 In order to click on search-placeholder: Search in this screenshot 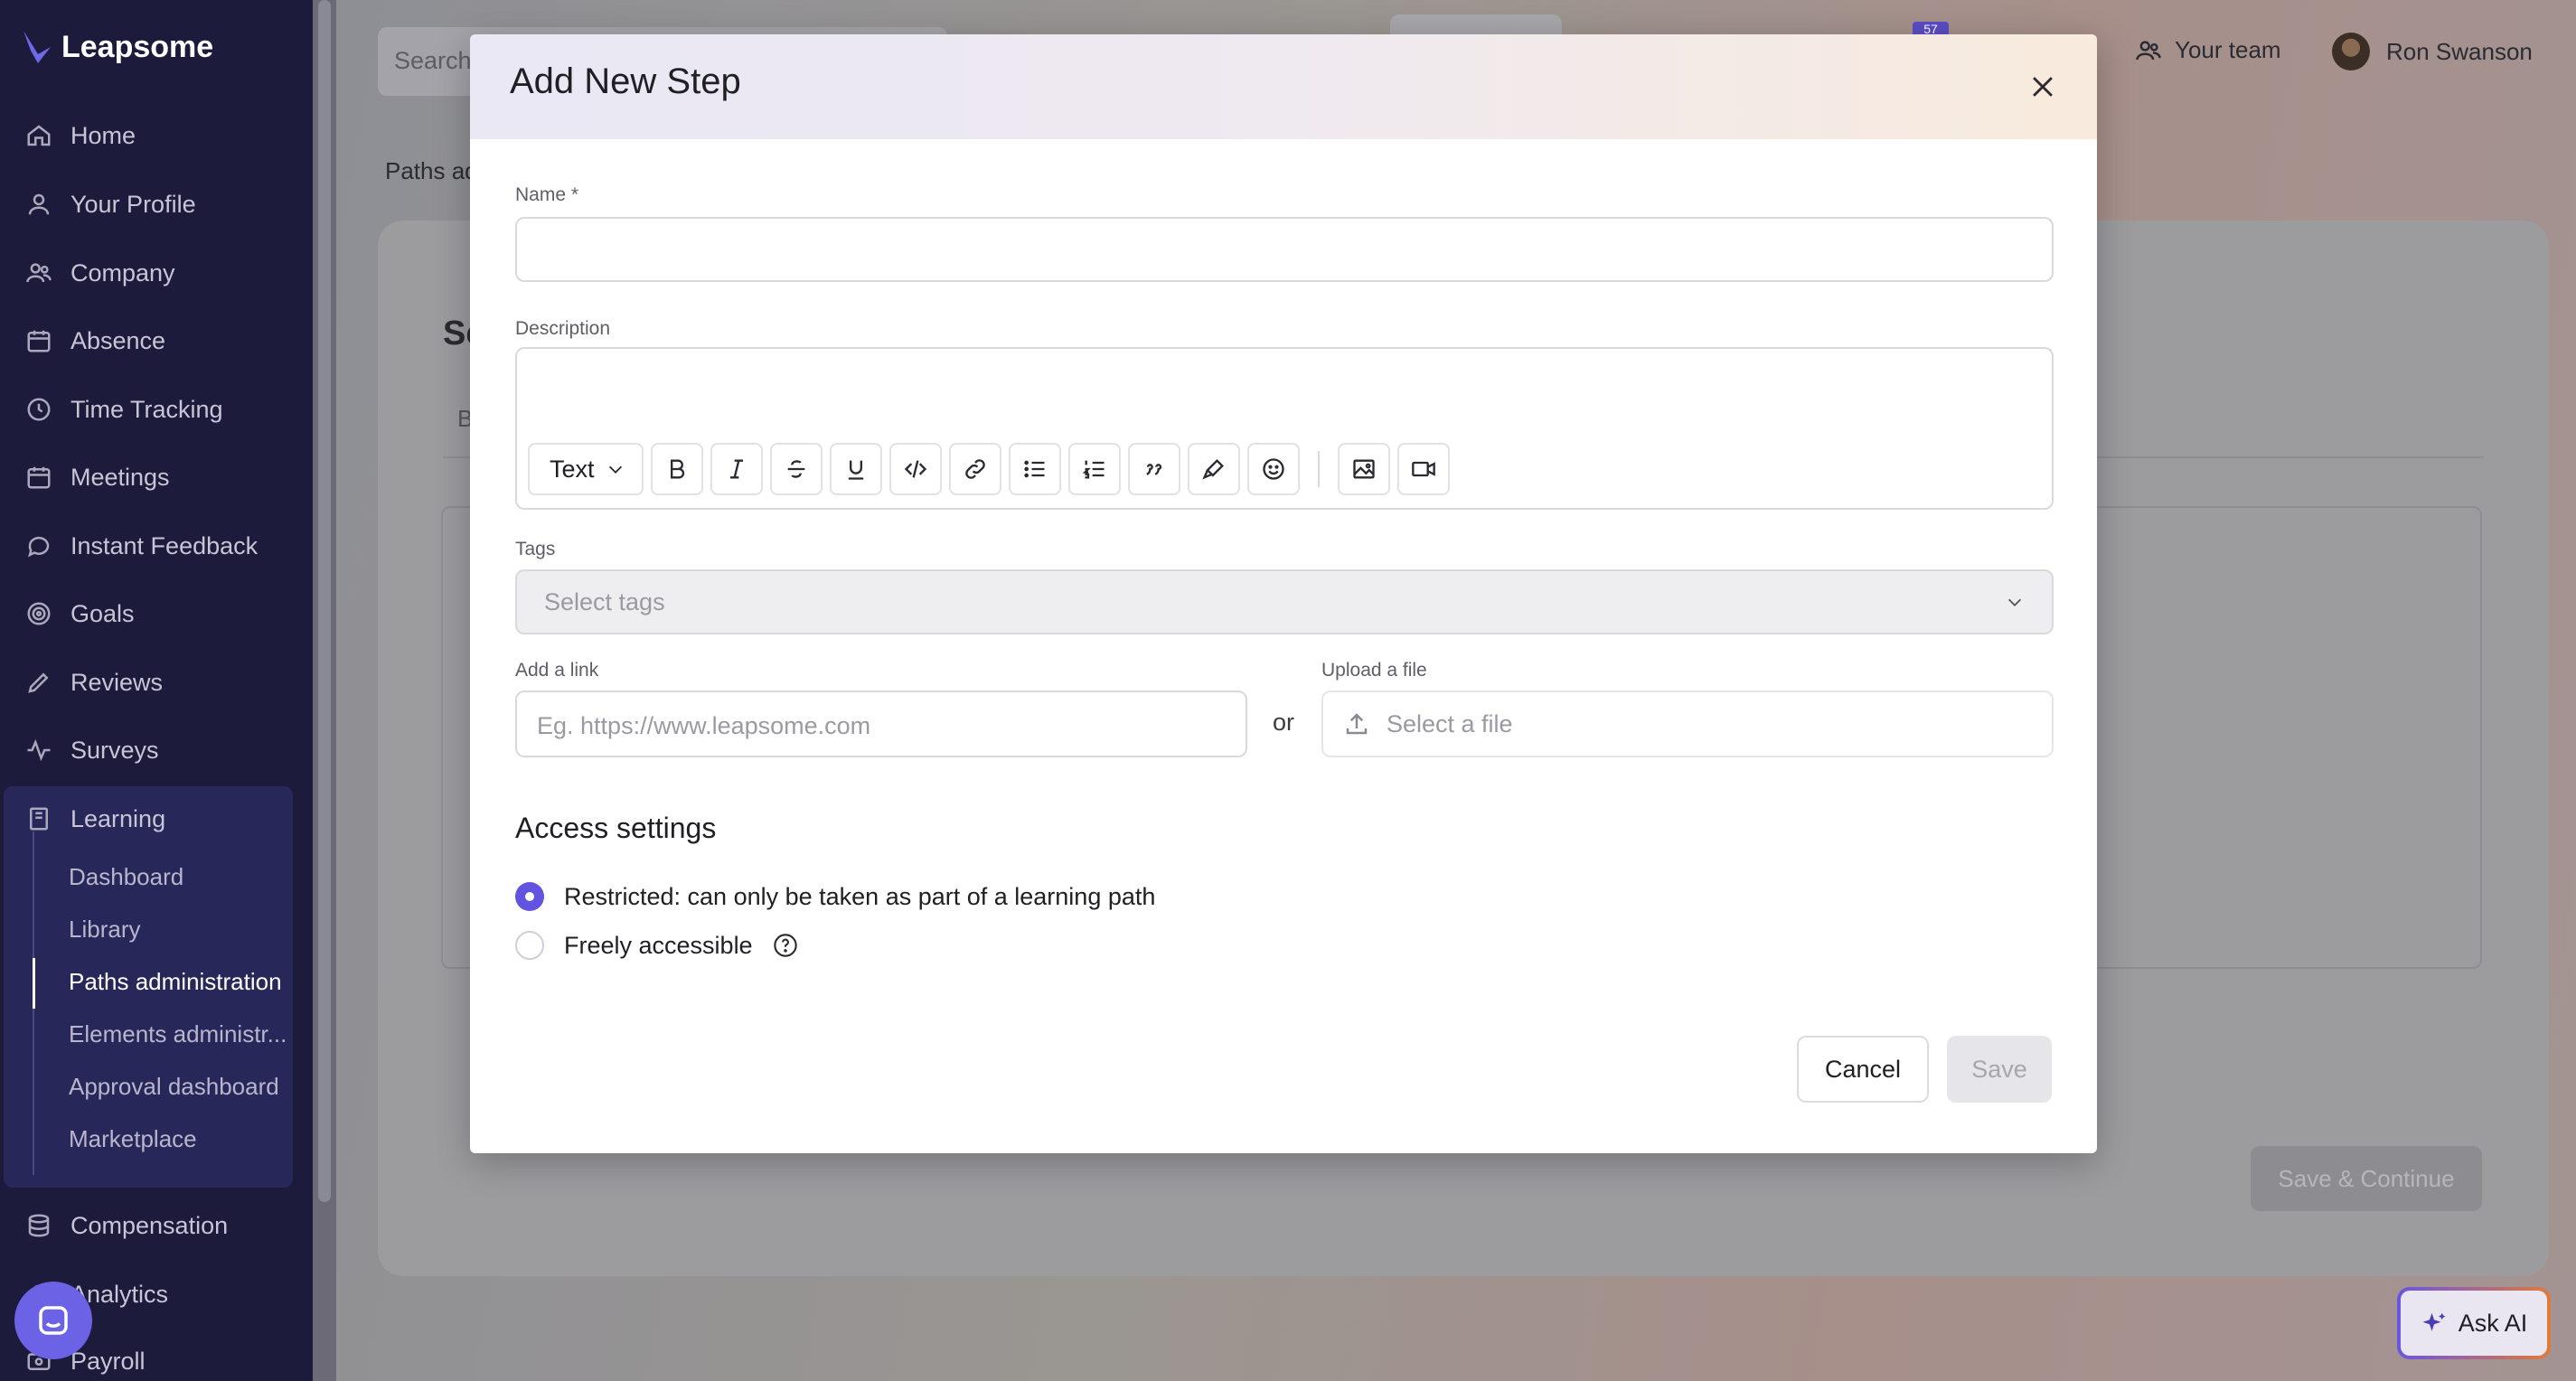, I will do `click(433, 60)`.